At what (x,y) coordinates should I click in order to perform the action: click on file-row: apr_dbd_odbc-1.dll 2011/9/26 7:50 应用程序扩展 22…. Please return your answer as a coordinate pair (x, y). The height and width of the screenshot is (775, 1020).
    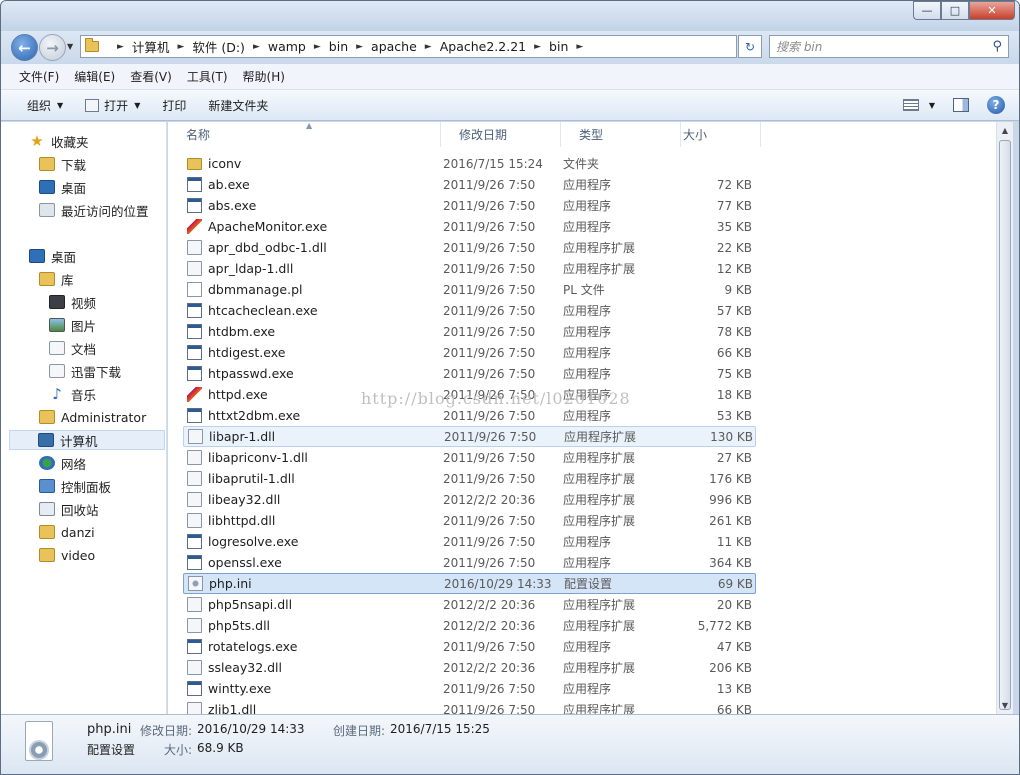
    Looking at the image, I should click on (469, 247).